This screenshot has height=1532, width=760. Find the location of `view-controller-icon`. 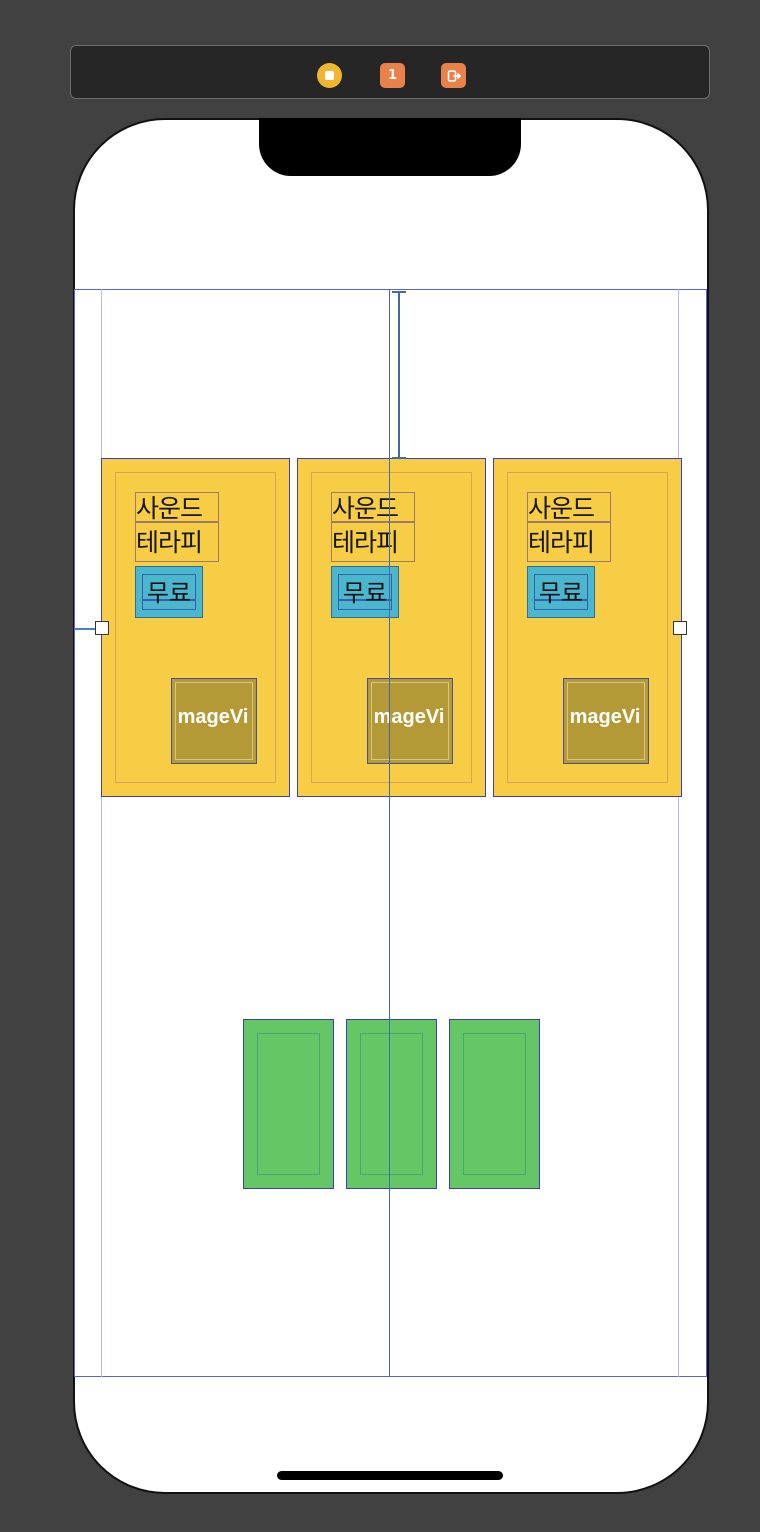

view-controller-icon is located at coordinates (329, 75).